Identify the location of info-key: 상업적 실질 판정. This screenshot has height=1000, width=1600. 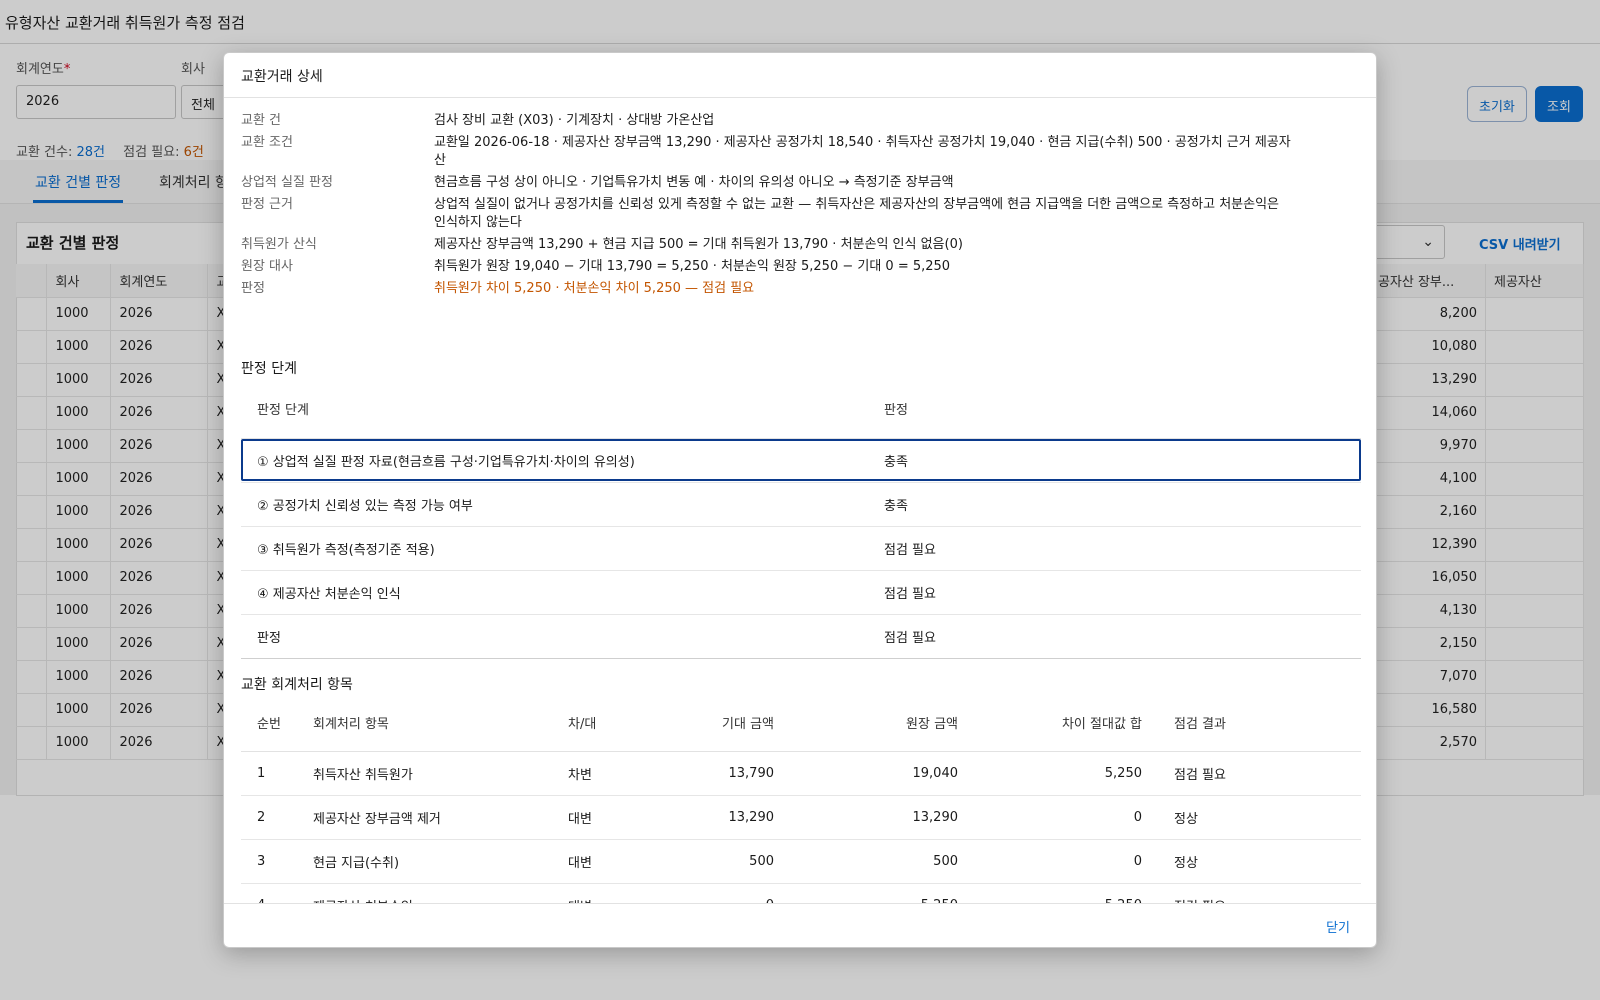
(287, 182).